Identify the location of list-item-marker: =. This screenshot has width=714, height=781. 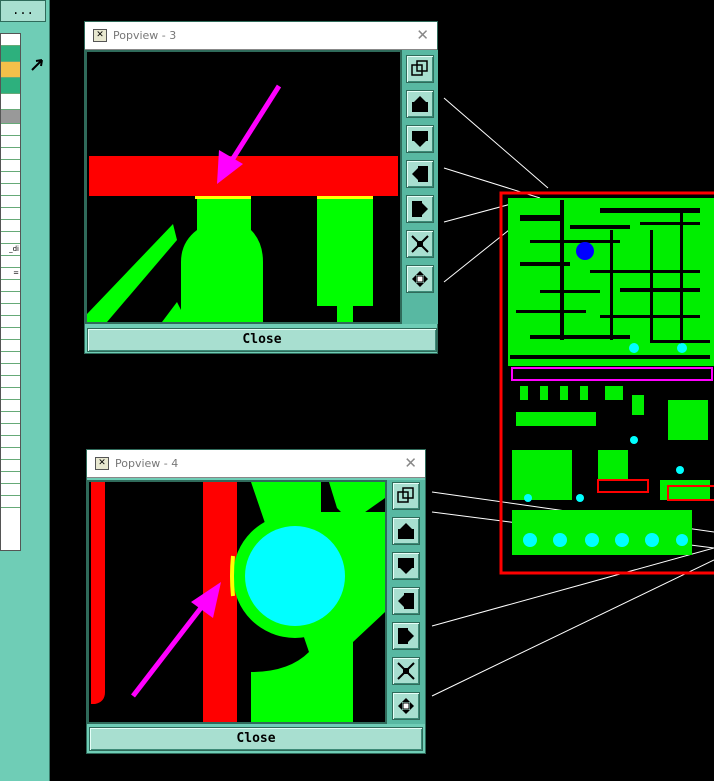
(10, 274).